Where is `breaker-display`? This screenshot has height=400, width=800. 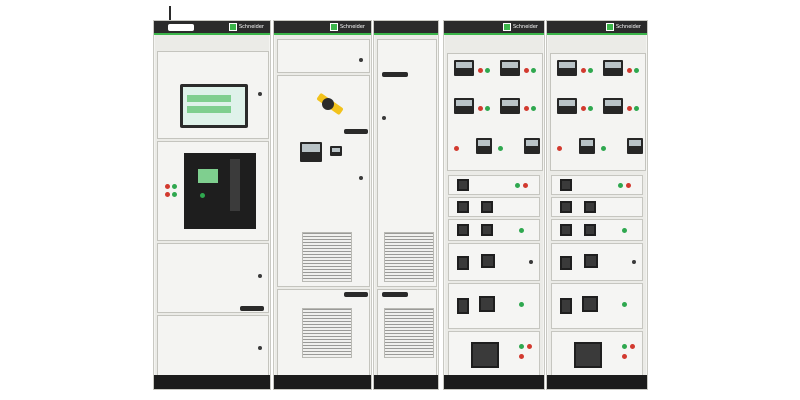 breaker-display is located at coordinates (208, 176).